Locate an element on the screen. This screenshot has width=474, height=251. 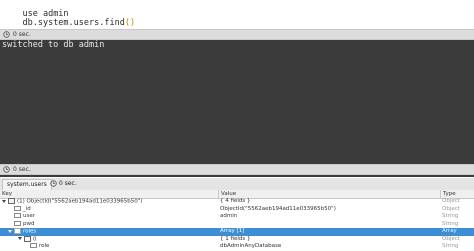
row-key: role is located at coordinates (44, 246).